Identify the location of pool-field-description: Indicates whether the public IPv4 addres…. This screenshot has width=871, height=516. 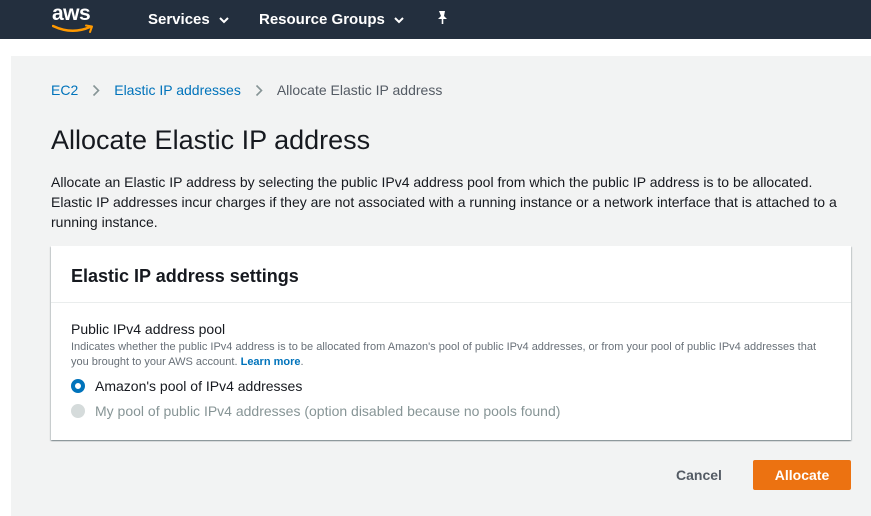
(444, 354).